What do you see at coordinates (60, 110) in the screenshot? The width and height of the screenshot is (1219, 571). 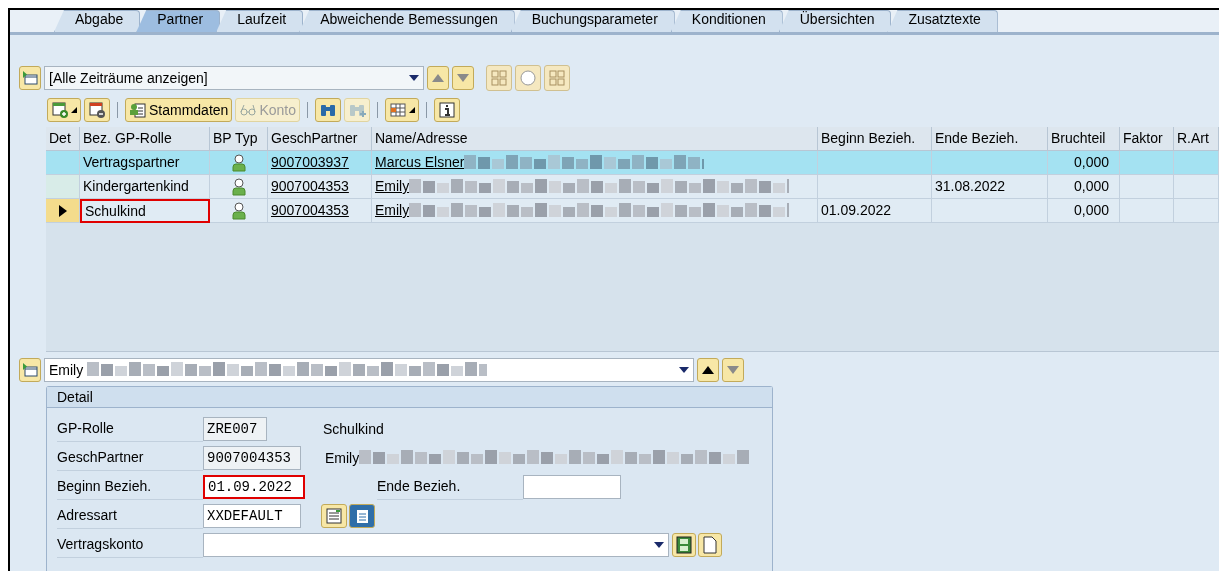 I see `add-row-icon` at bounding box center [60, 110].